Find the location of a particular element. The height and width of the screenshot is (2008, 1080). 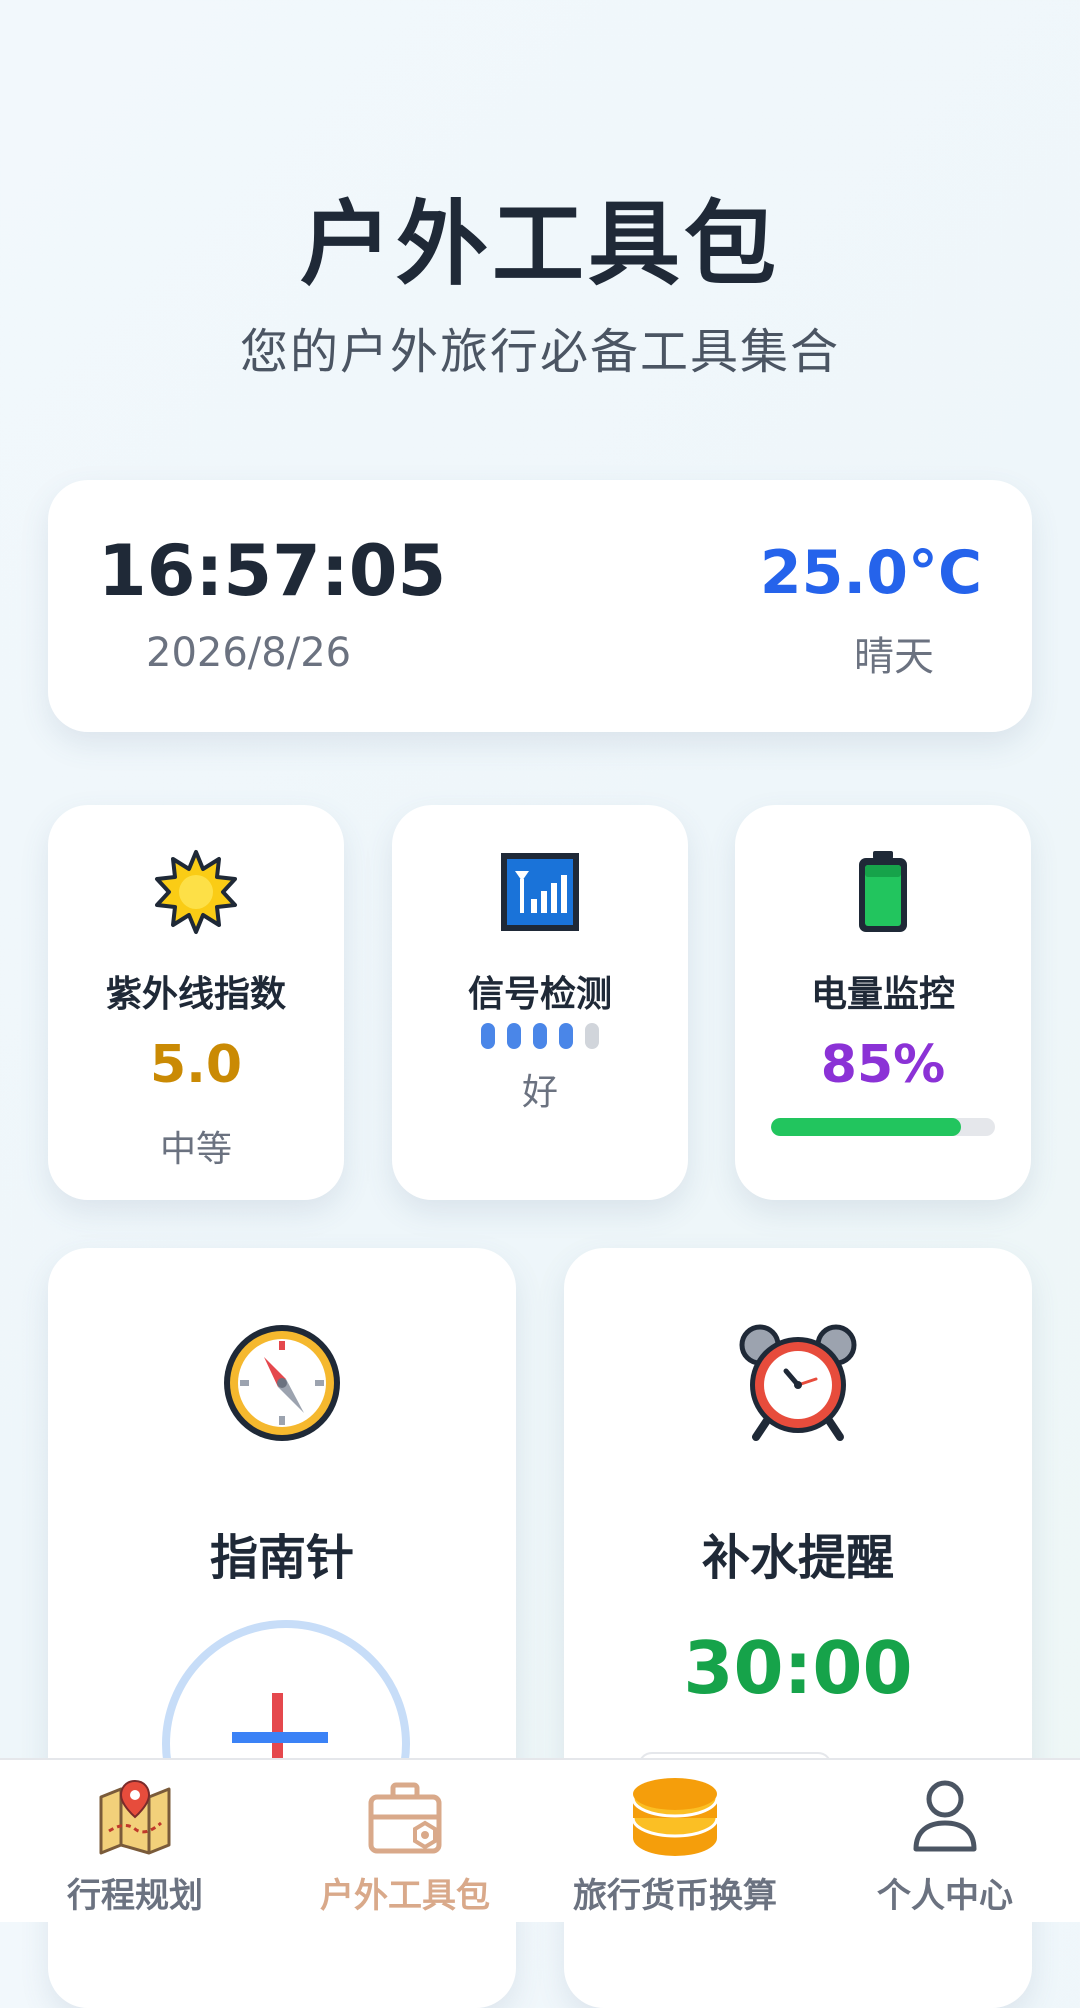

uv-value: 5.0 is located at coordinates (196, 1065).